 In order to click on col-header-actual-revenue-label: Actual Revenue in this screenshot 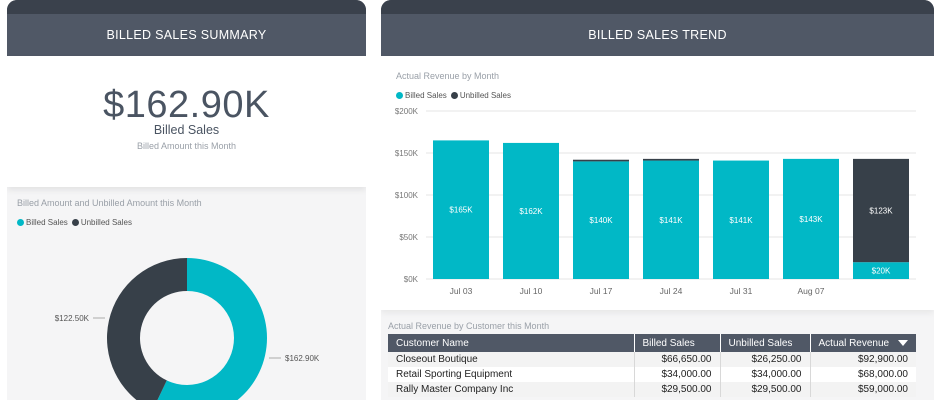, I will do `click(854, 343)`.